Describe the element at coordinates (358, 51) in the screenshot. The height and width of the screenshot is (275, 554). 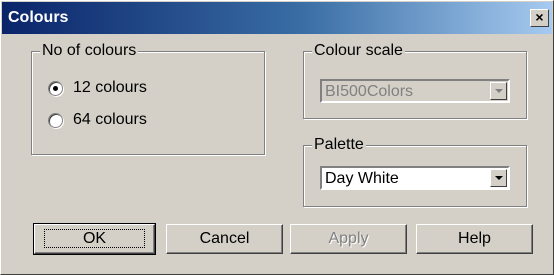
I see `colour-scale-legend: Colour scale` at that location.